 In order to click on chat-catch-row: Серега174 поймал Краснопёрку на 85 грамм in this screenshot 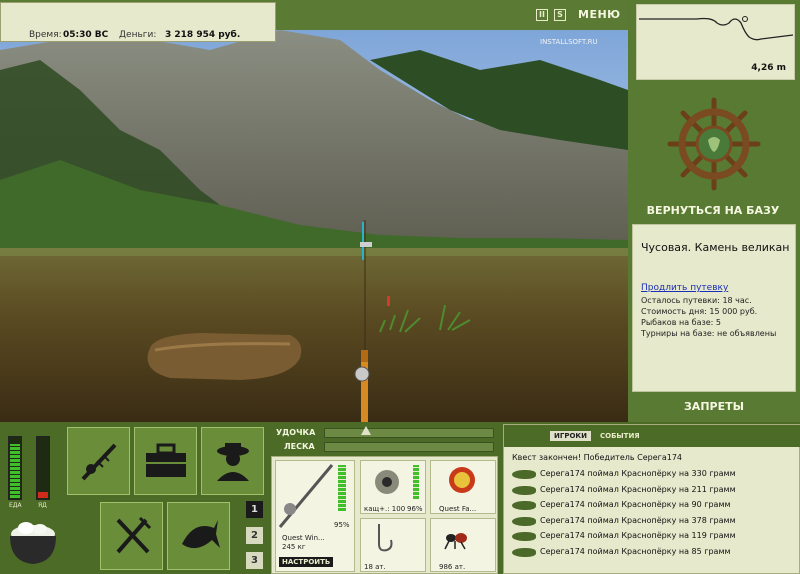, I will do `click(651, 552)`.